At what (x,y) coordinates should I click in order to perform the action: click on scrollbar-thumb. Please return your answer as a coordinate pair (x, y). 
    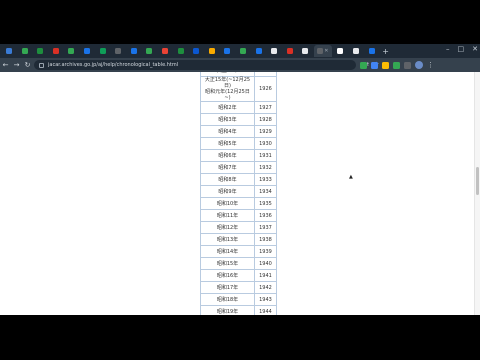
    Looking at the image, I should click on (477, 181).